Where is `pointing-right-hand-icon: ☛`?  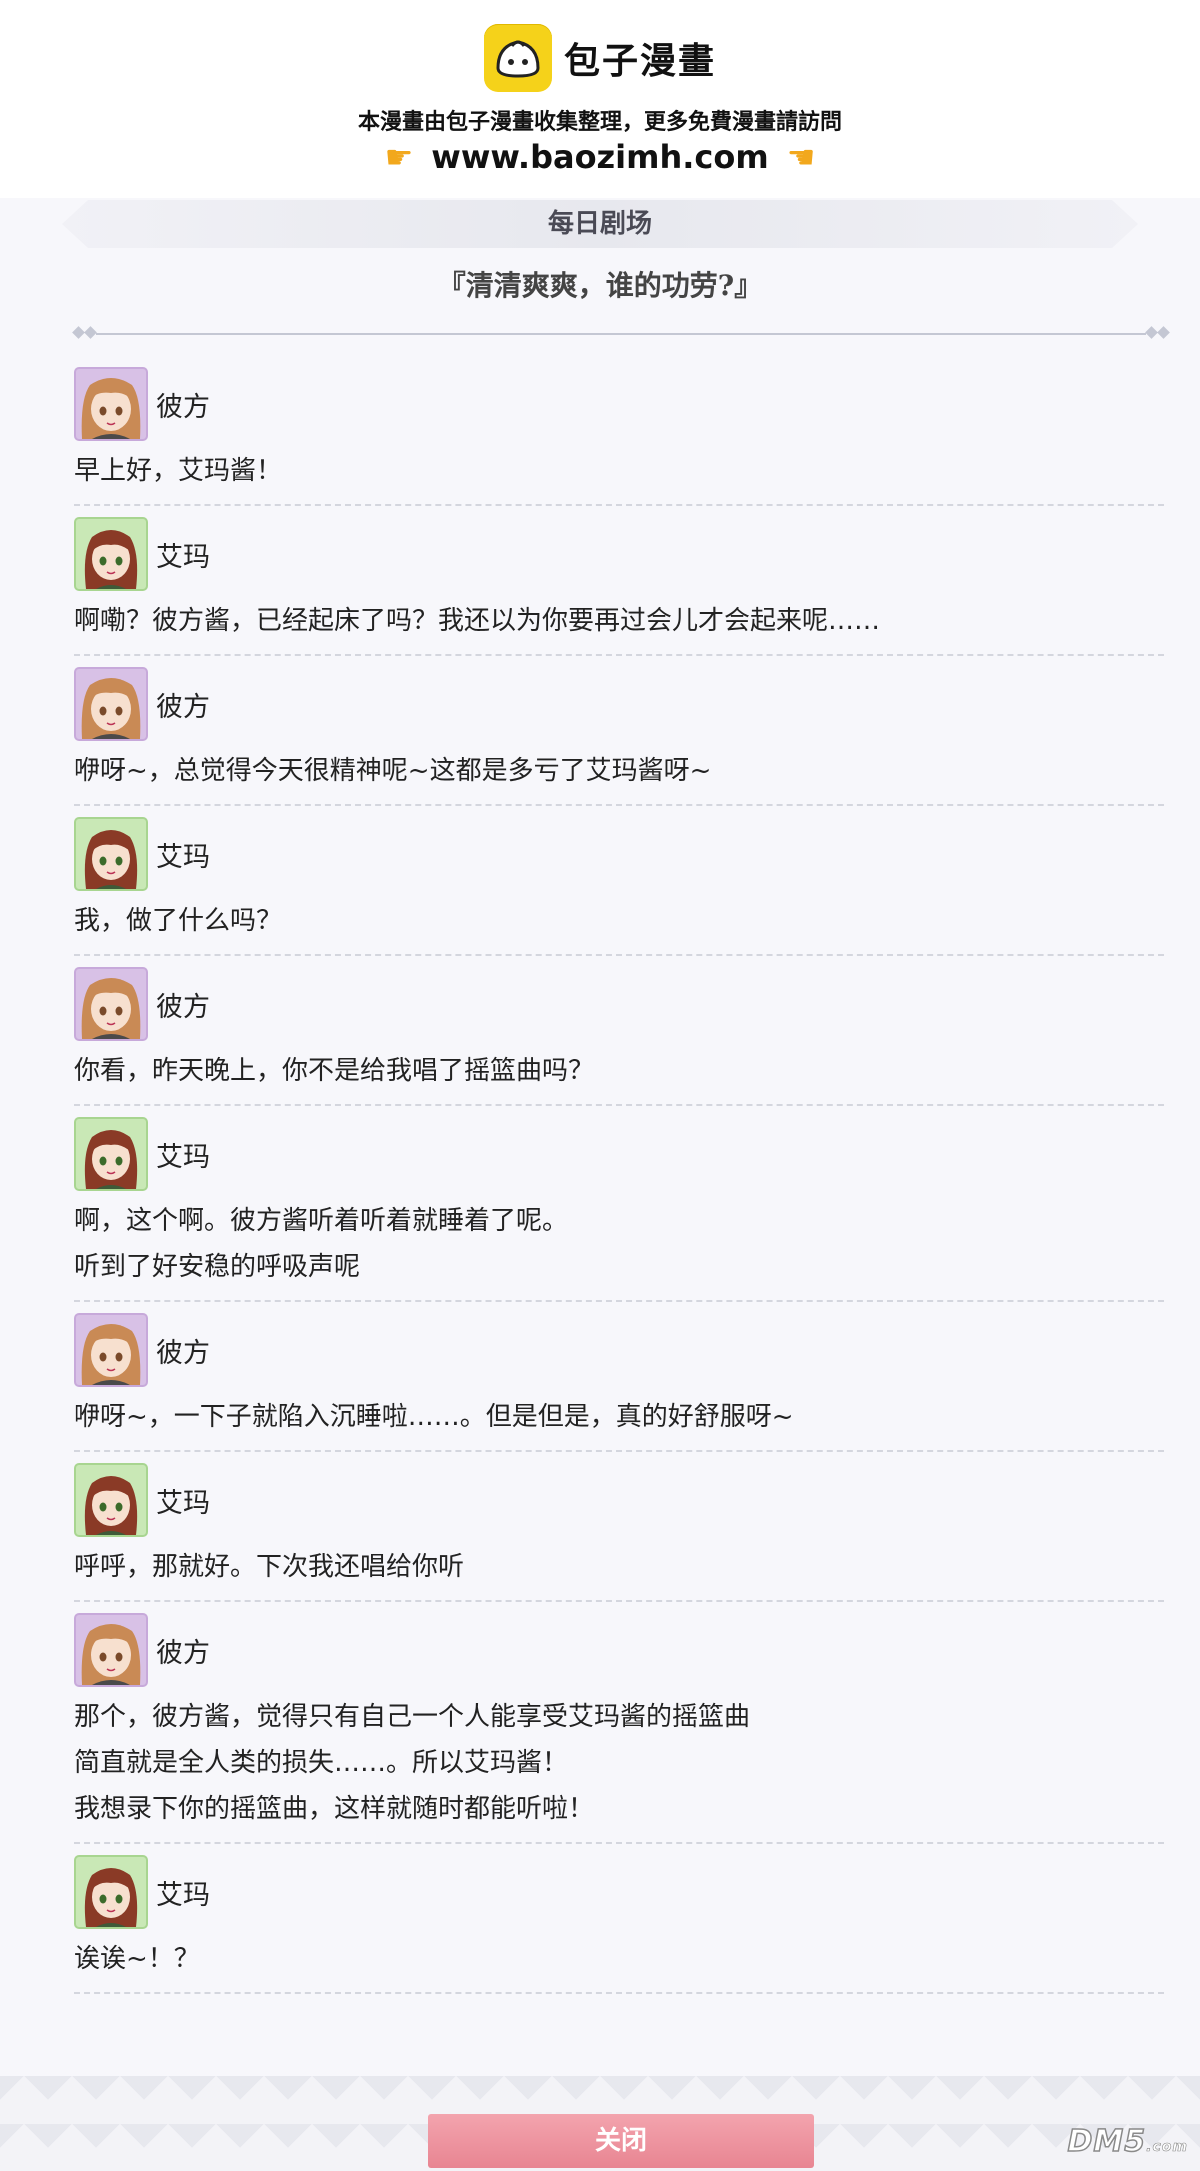 pointing-right-hand-icon: ☛ is located at coordinates (399, 157).